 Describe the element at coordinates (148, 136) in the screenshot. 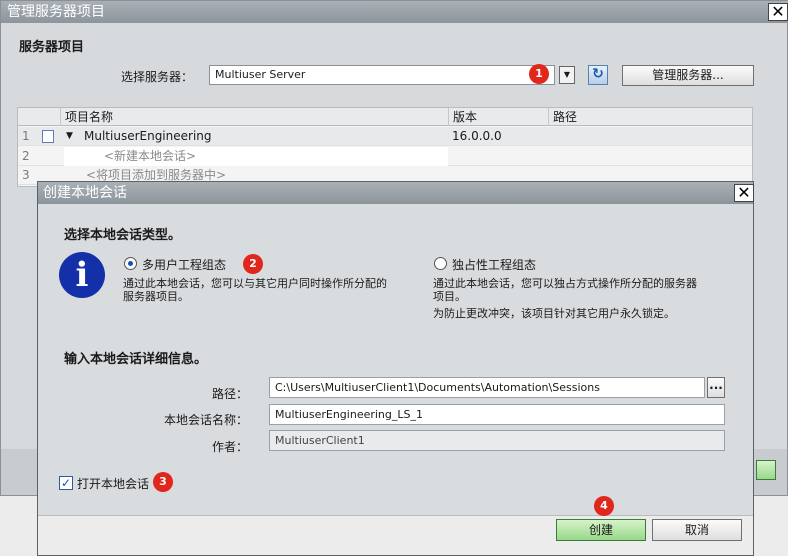

I see `project-name: MultiuserEngineering` at that location.